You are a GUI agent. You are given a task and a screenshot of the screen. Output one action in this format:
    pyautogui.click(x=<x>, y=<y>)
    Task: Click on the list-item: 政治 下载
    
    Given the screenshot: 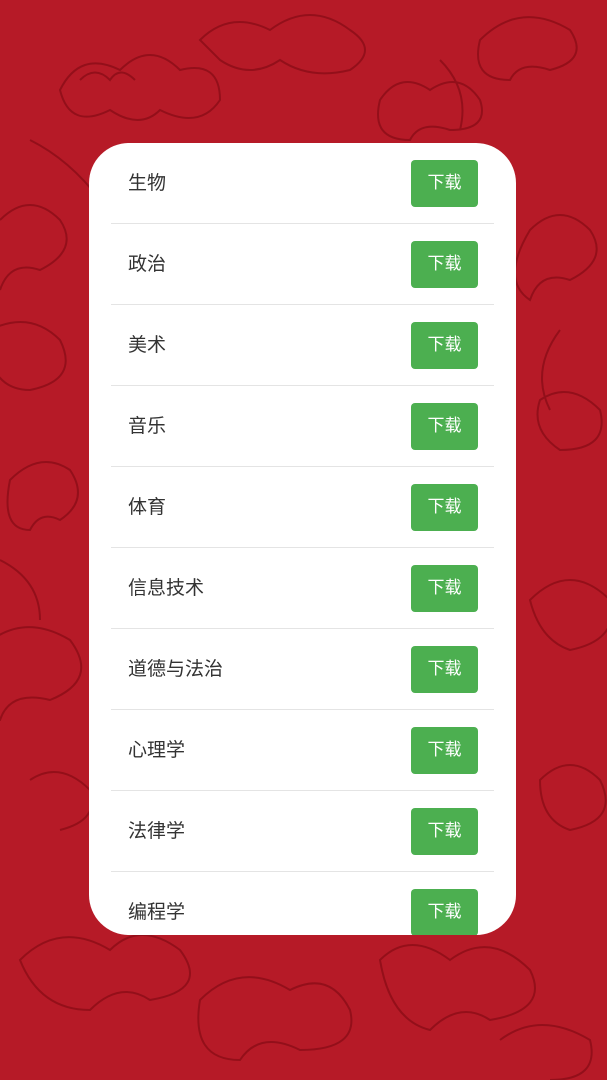 What is the action you would take?
    pyautogui.click(x=302, y=264)
    